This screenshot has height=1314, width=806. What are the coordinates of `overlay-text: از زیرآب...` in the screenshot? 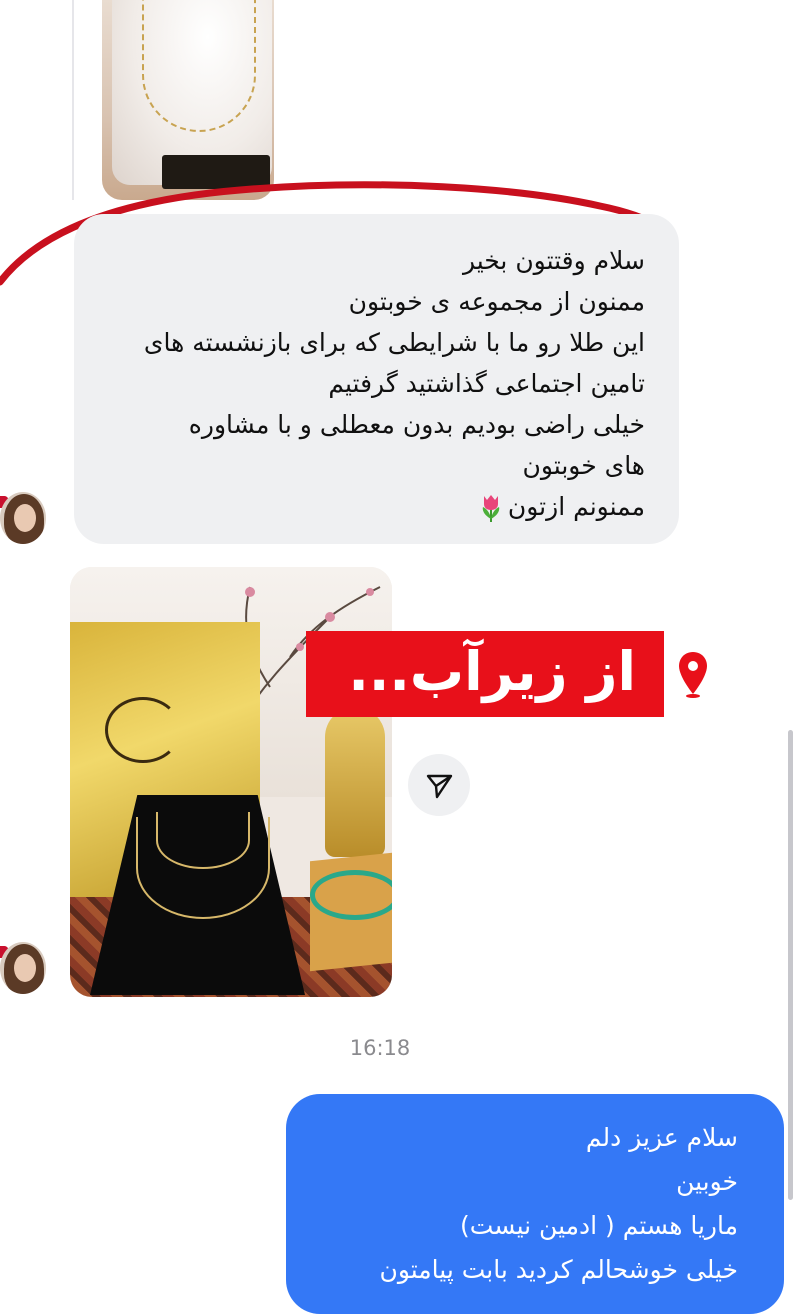 It's located at (492, 671).